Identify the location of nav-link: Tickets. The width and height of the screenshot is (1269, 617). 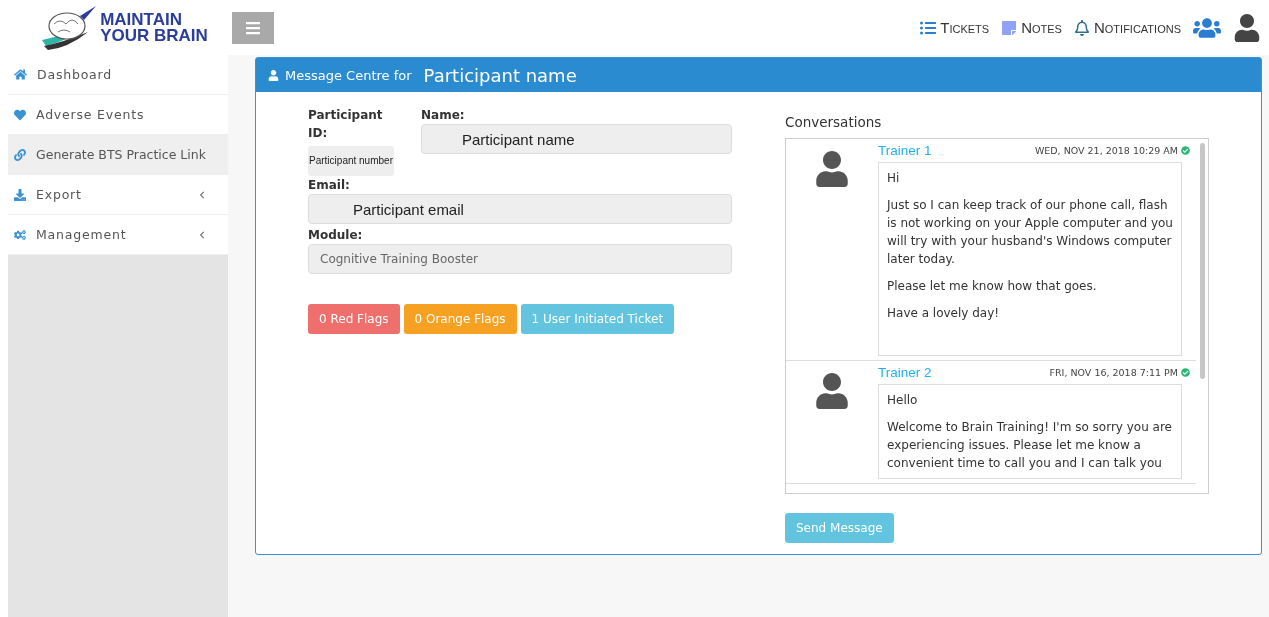
(955, 27).